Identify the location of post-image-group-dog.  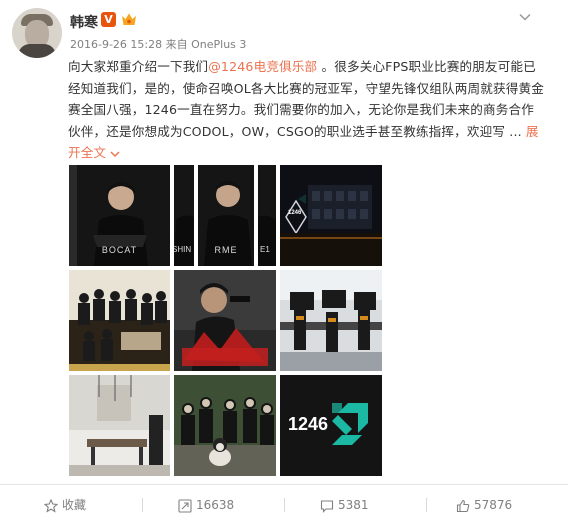
(225, 425).